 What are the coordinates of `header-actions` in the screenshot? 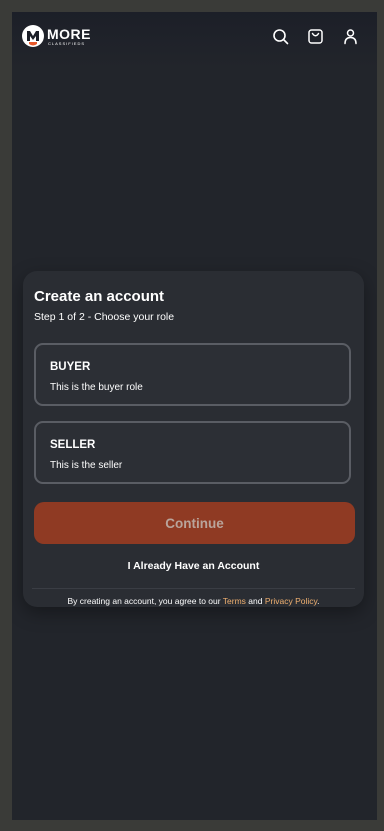 It's located at (315, 36).